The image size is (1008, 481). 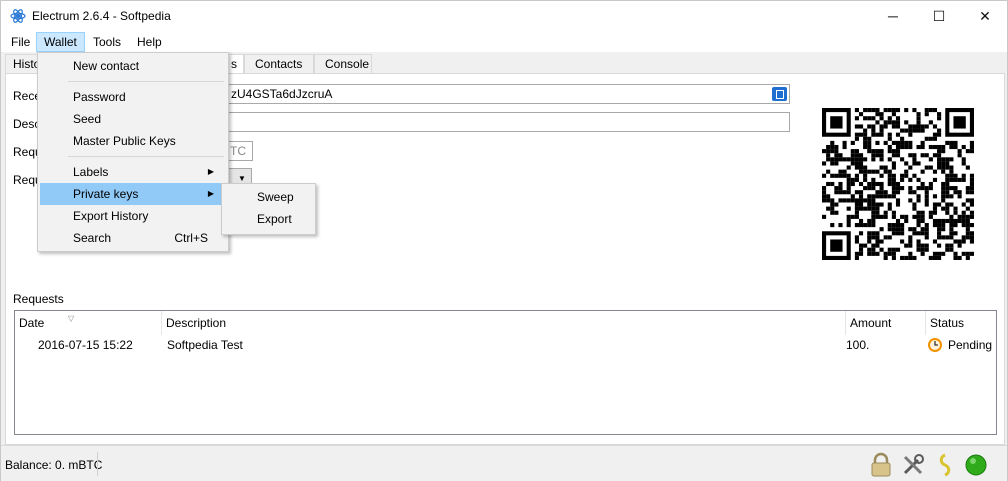 I want to click on electrum-logo-icon, so click(x=18, y=16).